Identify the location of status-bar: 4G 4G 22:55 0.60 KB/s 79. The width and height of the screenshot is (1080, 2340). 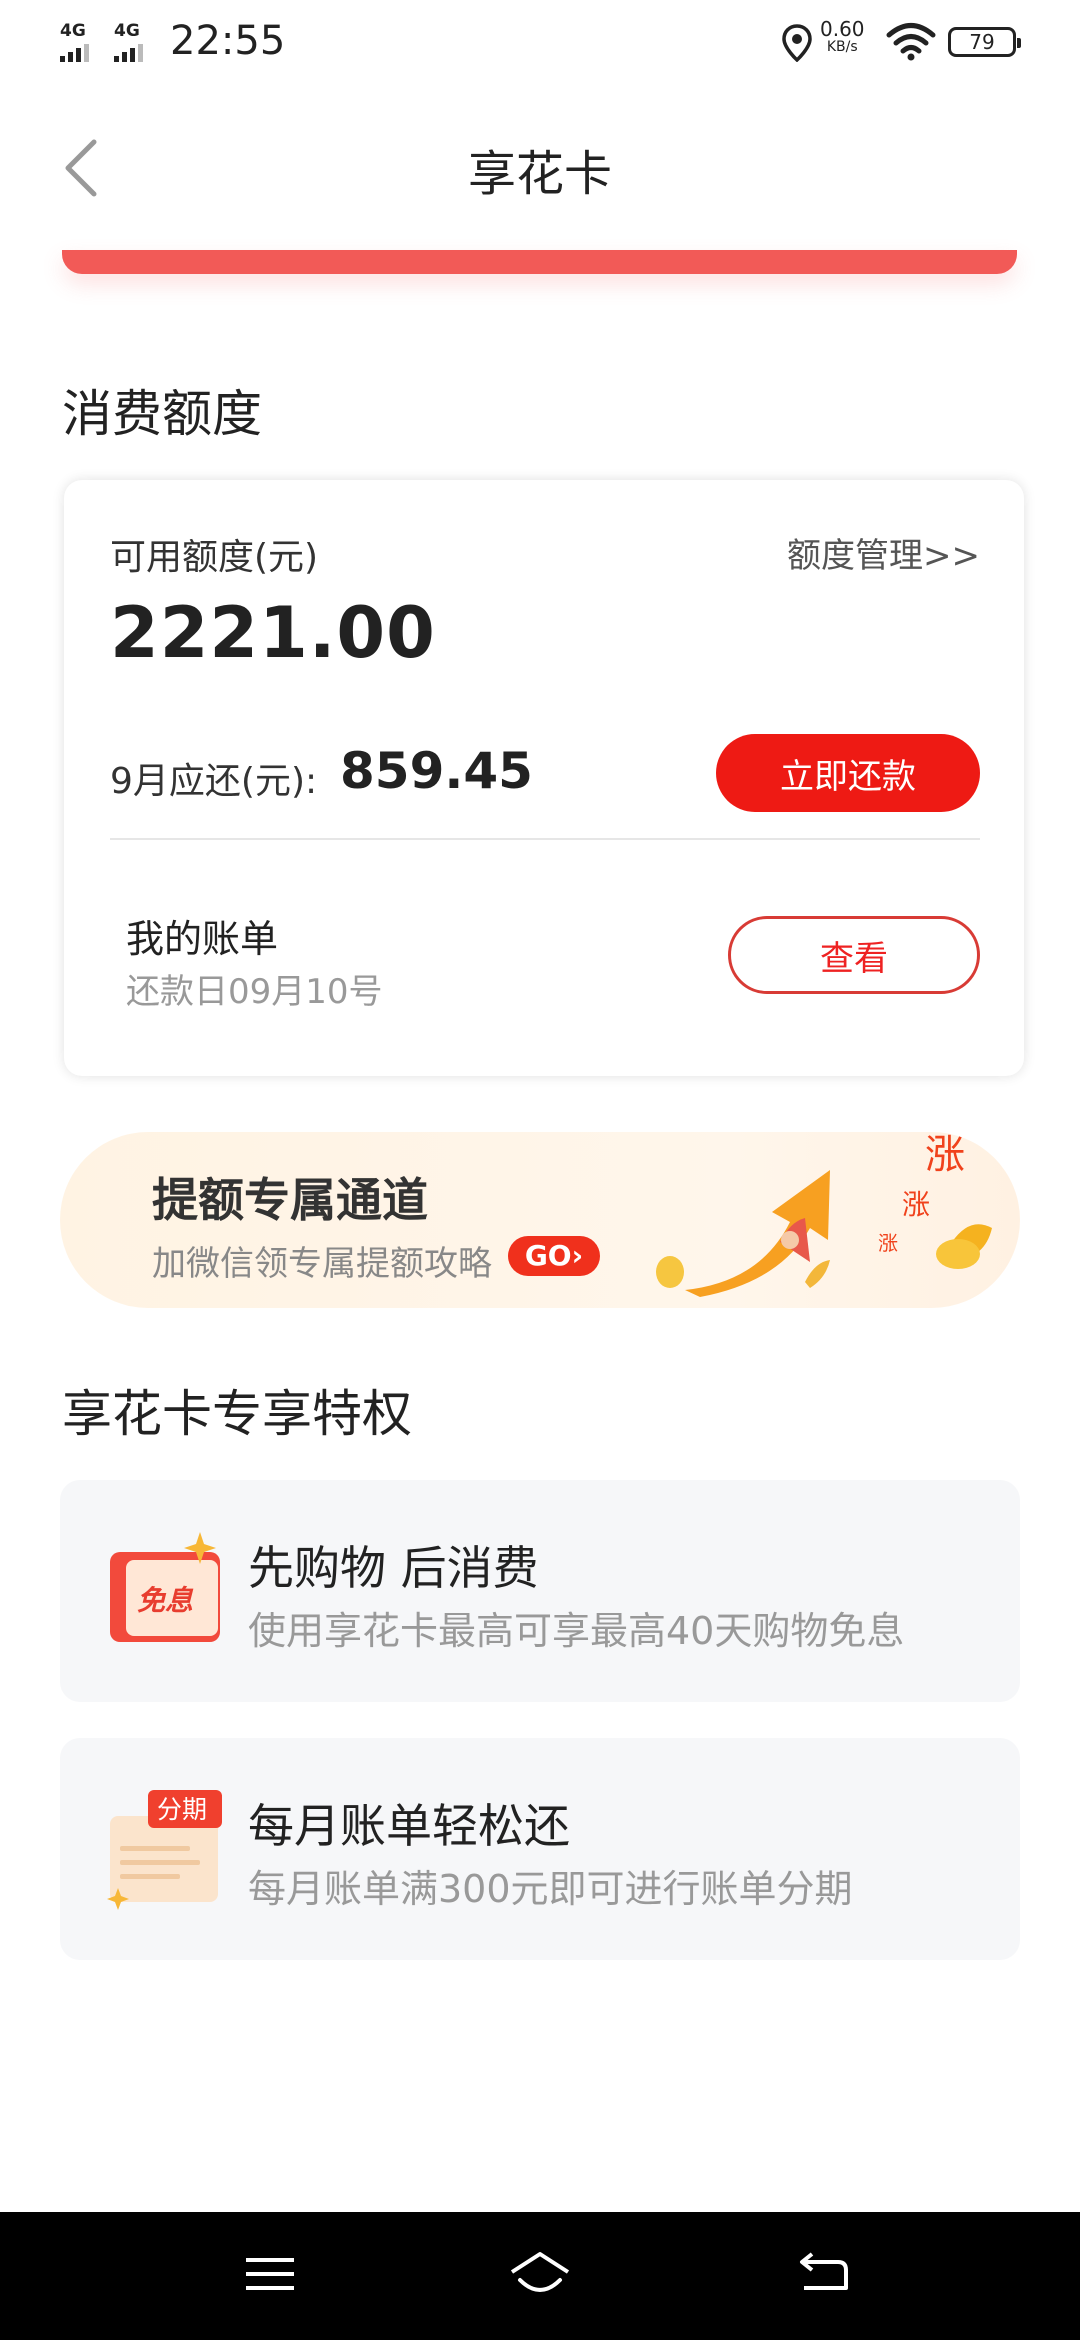
(540, 42).